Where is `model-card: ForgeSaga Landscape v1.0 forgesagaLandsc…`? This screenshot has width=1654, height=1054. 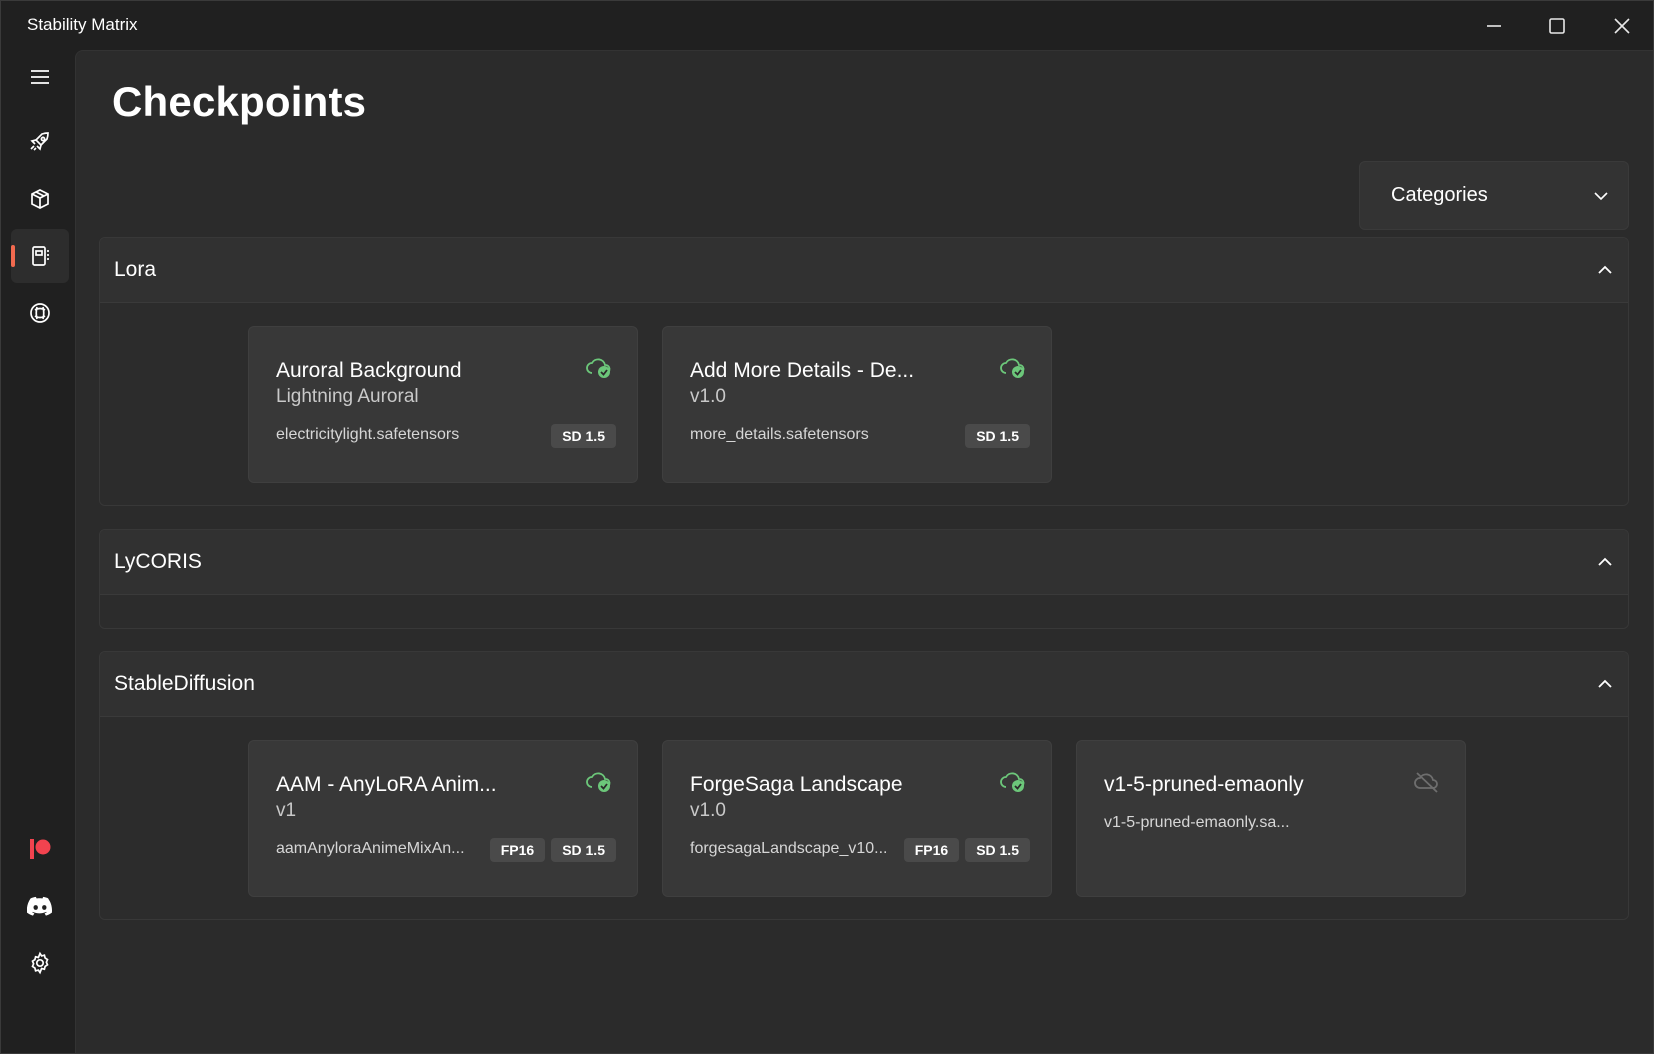 model-card: ForgeSaga Landscape v1.0 forgesagaLandsc… is located at coordinates (857, 818).